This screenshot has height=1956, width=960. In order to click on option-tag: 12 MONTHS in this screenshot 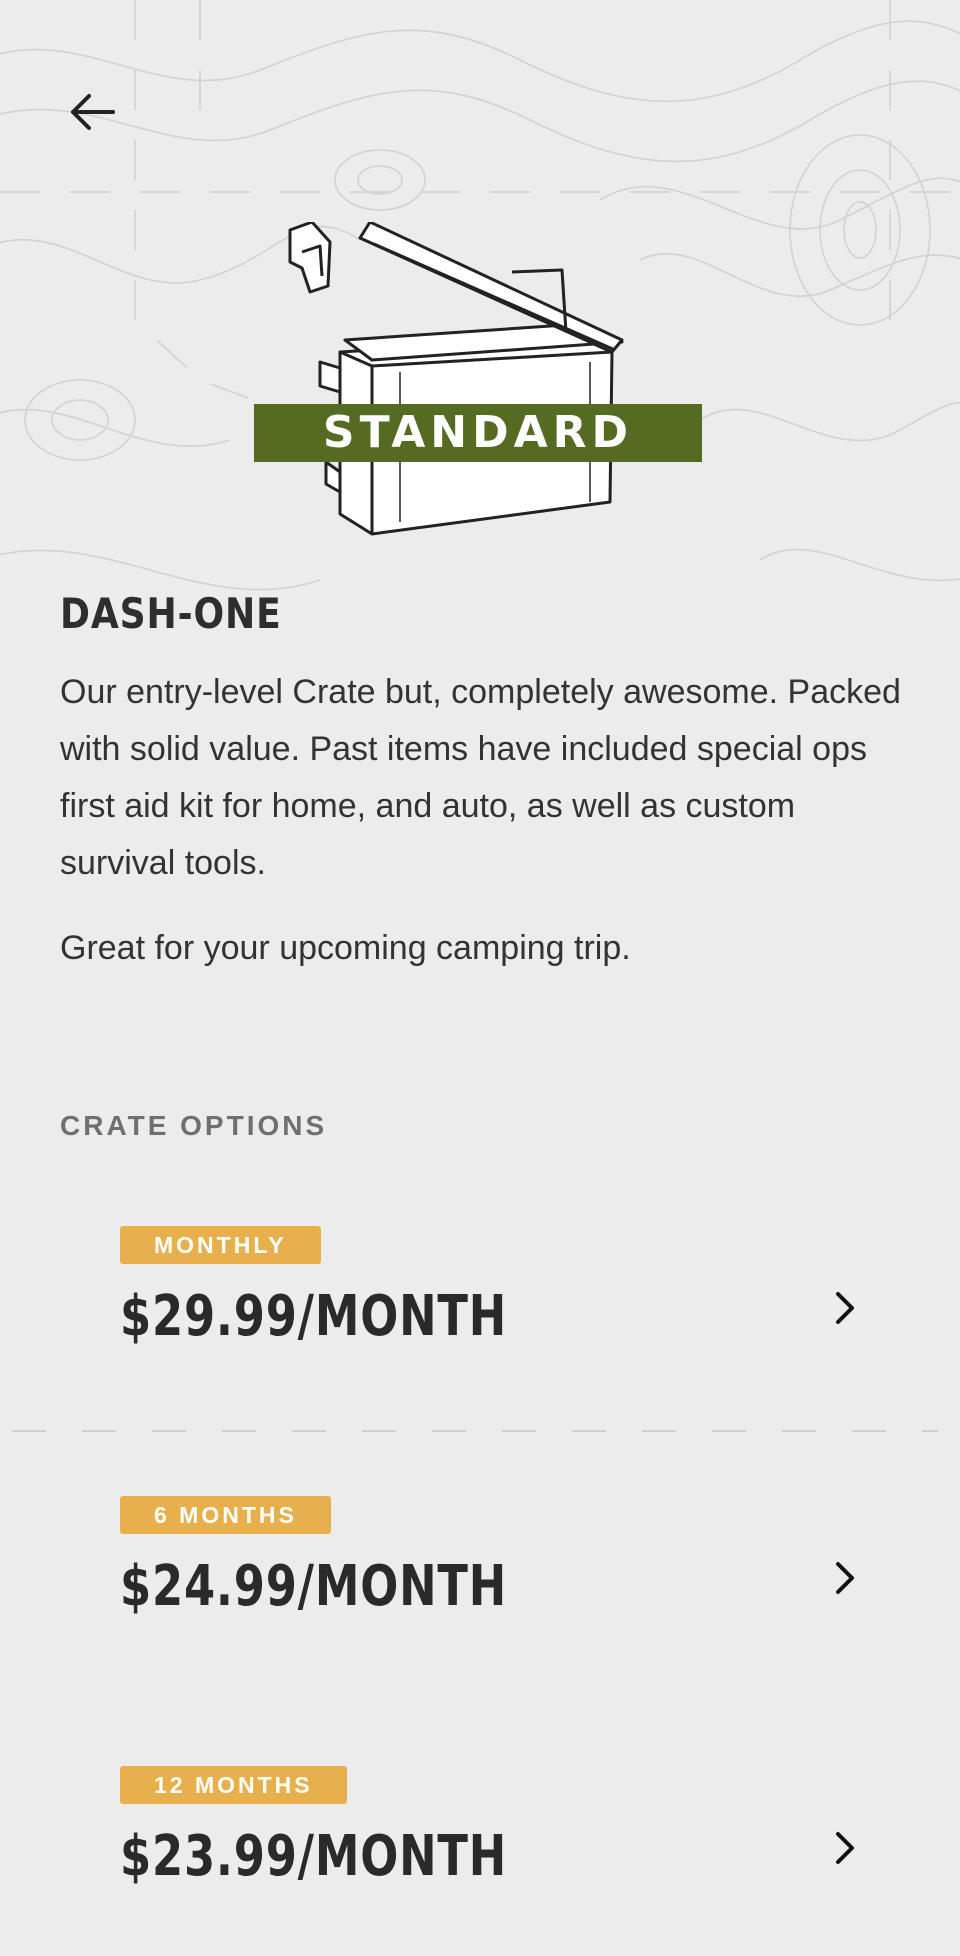, I will do `click(233, 1785)`.